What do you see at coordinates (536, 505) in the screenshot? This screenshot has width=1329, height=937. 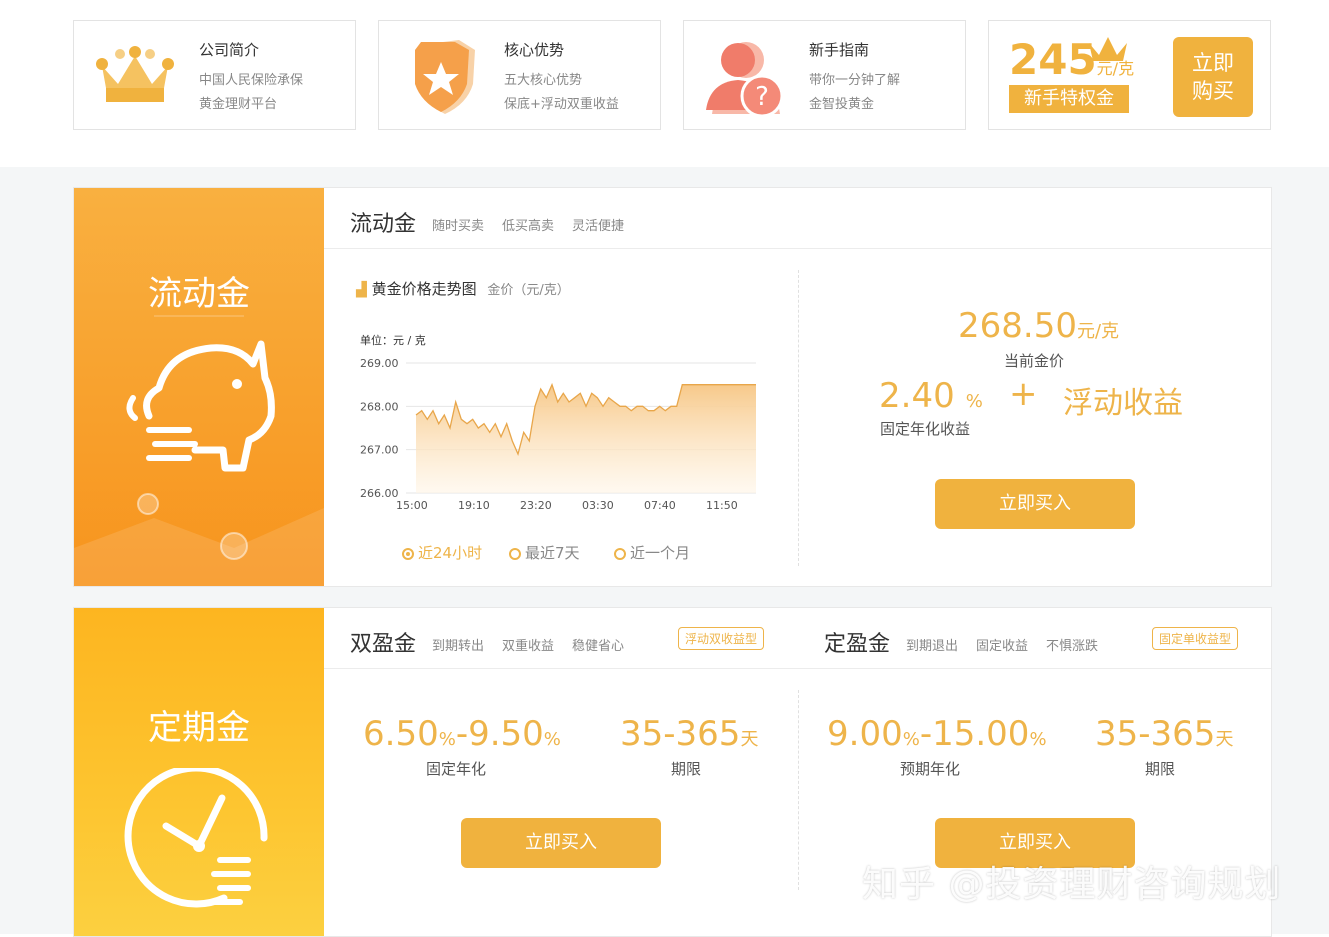 I see `x-tick-label: 23:20` at bounding box center [536, 505].